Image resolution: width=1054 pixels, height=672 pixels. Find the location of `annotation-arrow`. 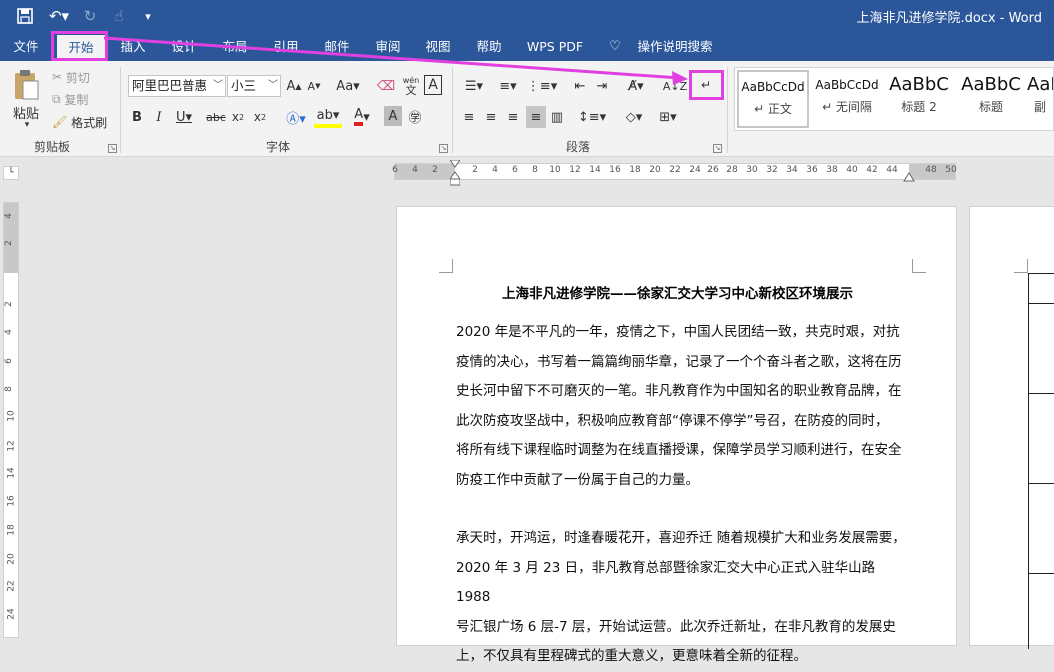

annotation-arrow is located at coordinates (395, 60).